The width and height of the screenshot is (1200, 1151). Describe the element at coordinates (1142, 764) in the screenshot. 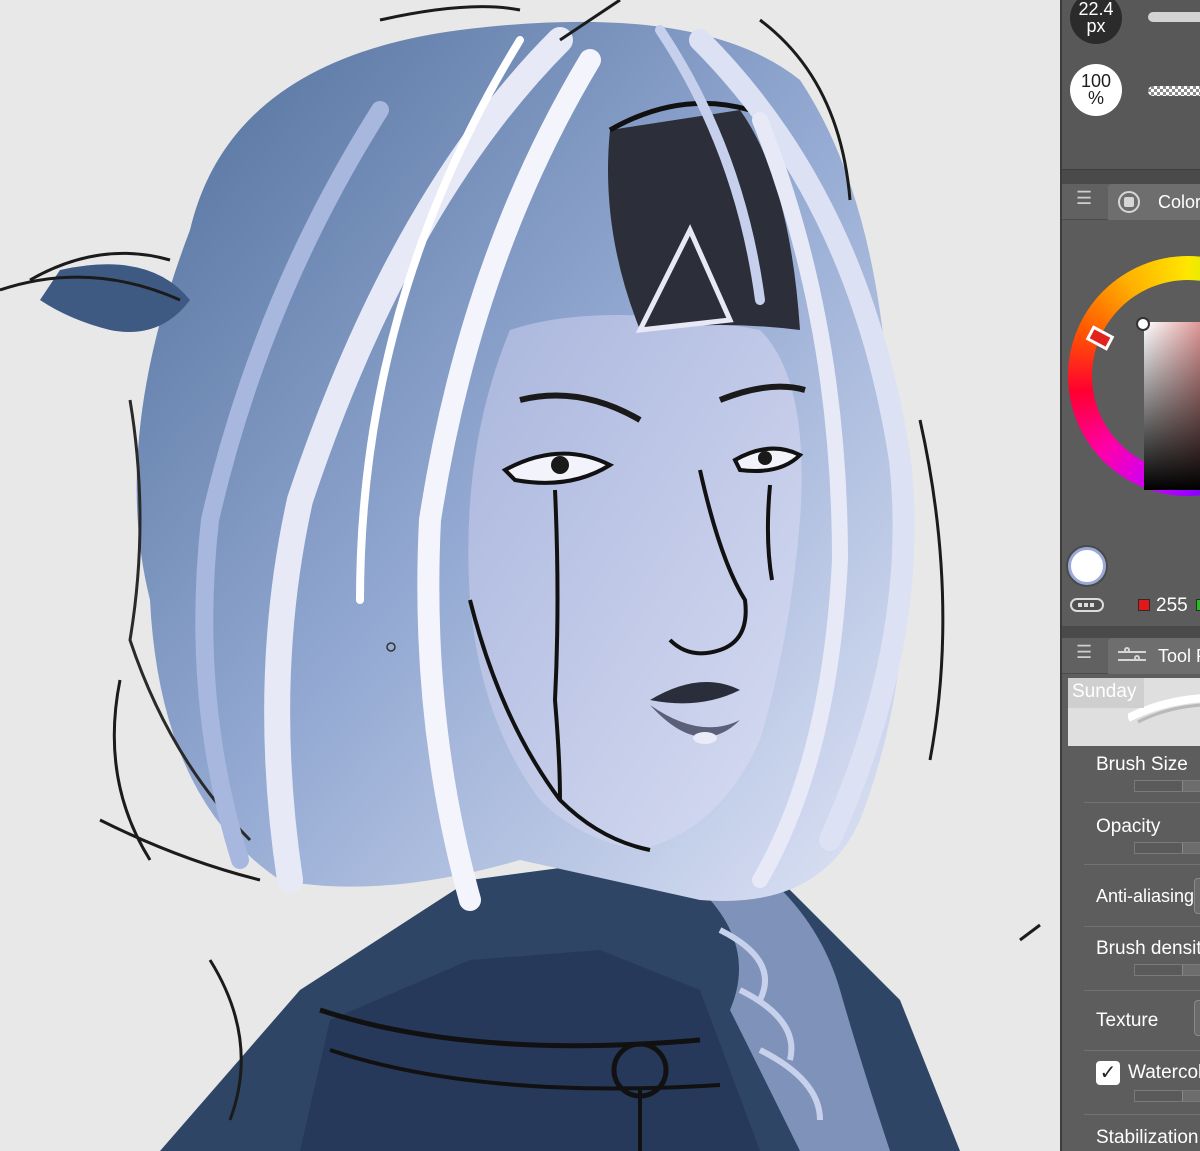

I see `brush-size-label: Brush Size` at that location.